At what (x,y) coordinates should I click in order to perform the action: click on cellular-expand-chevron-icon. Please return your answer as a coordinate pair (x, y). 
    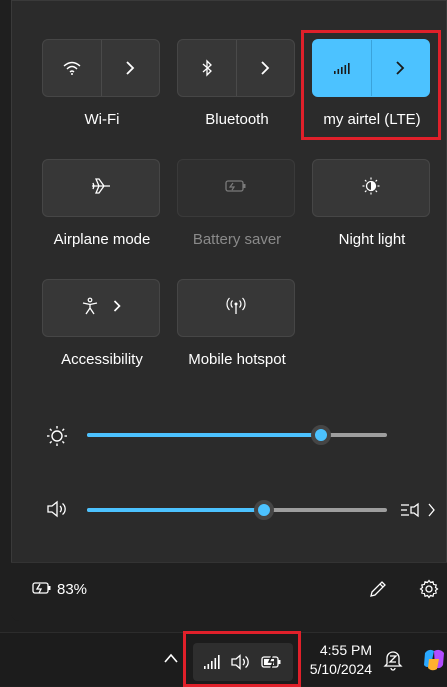
    Looking at the image, I should click on (400, 68).